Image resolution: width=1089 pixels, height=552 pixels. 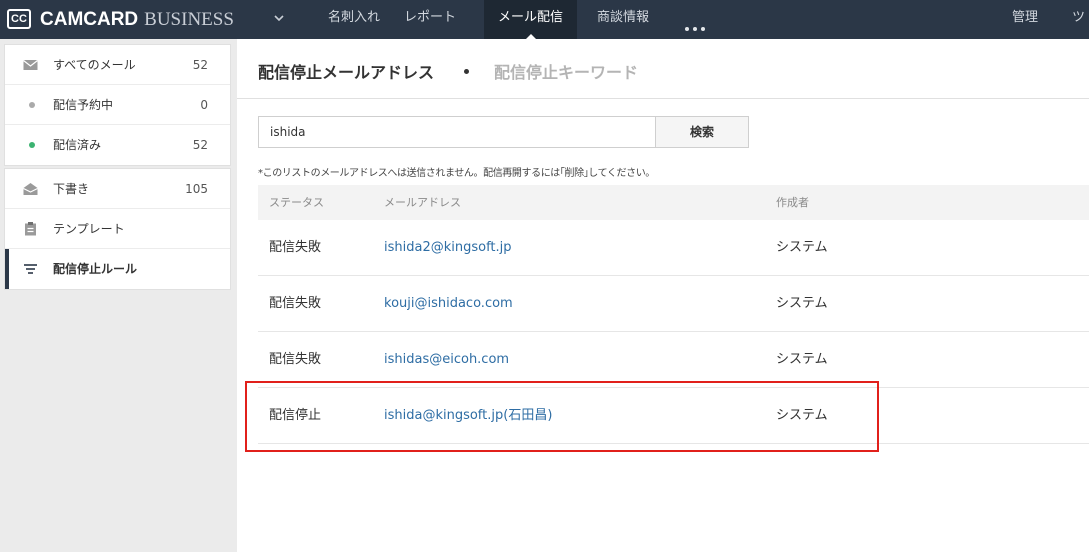 What do you see at coordinates (117, 189) in the screenshot?
I see `sidebar-item-drafts: 下書き 105` at bounding box center [117, 189].